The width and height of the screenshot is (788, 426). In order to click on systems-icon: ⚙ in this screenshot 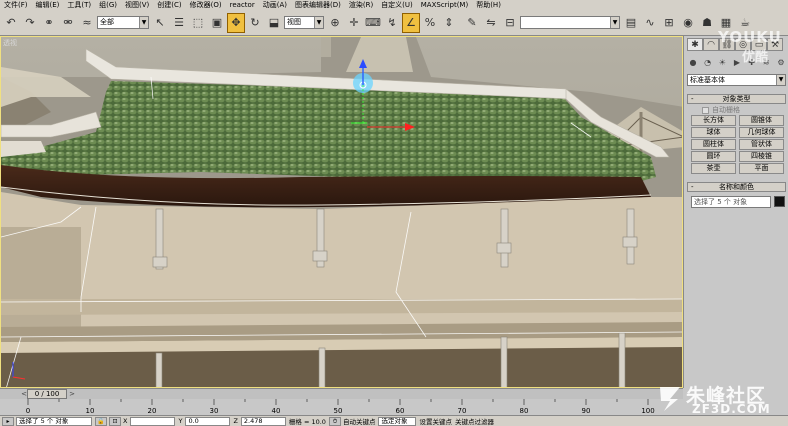, I will do `click(781, 62)`.